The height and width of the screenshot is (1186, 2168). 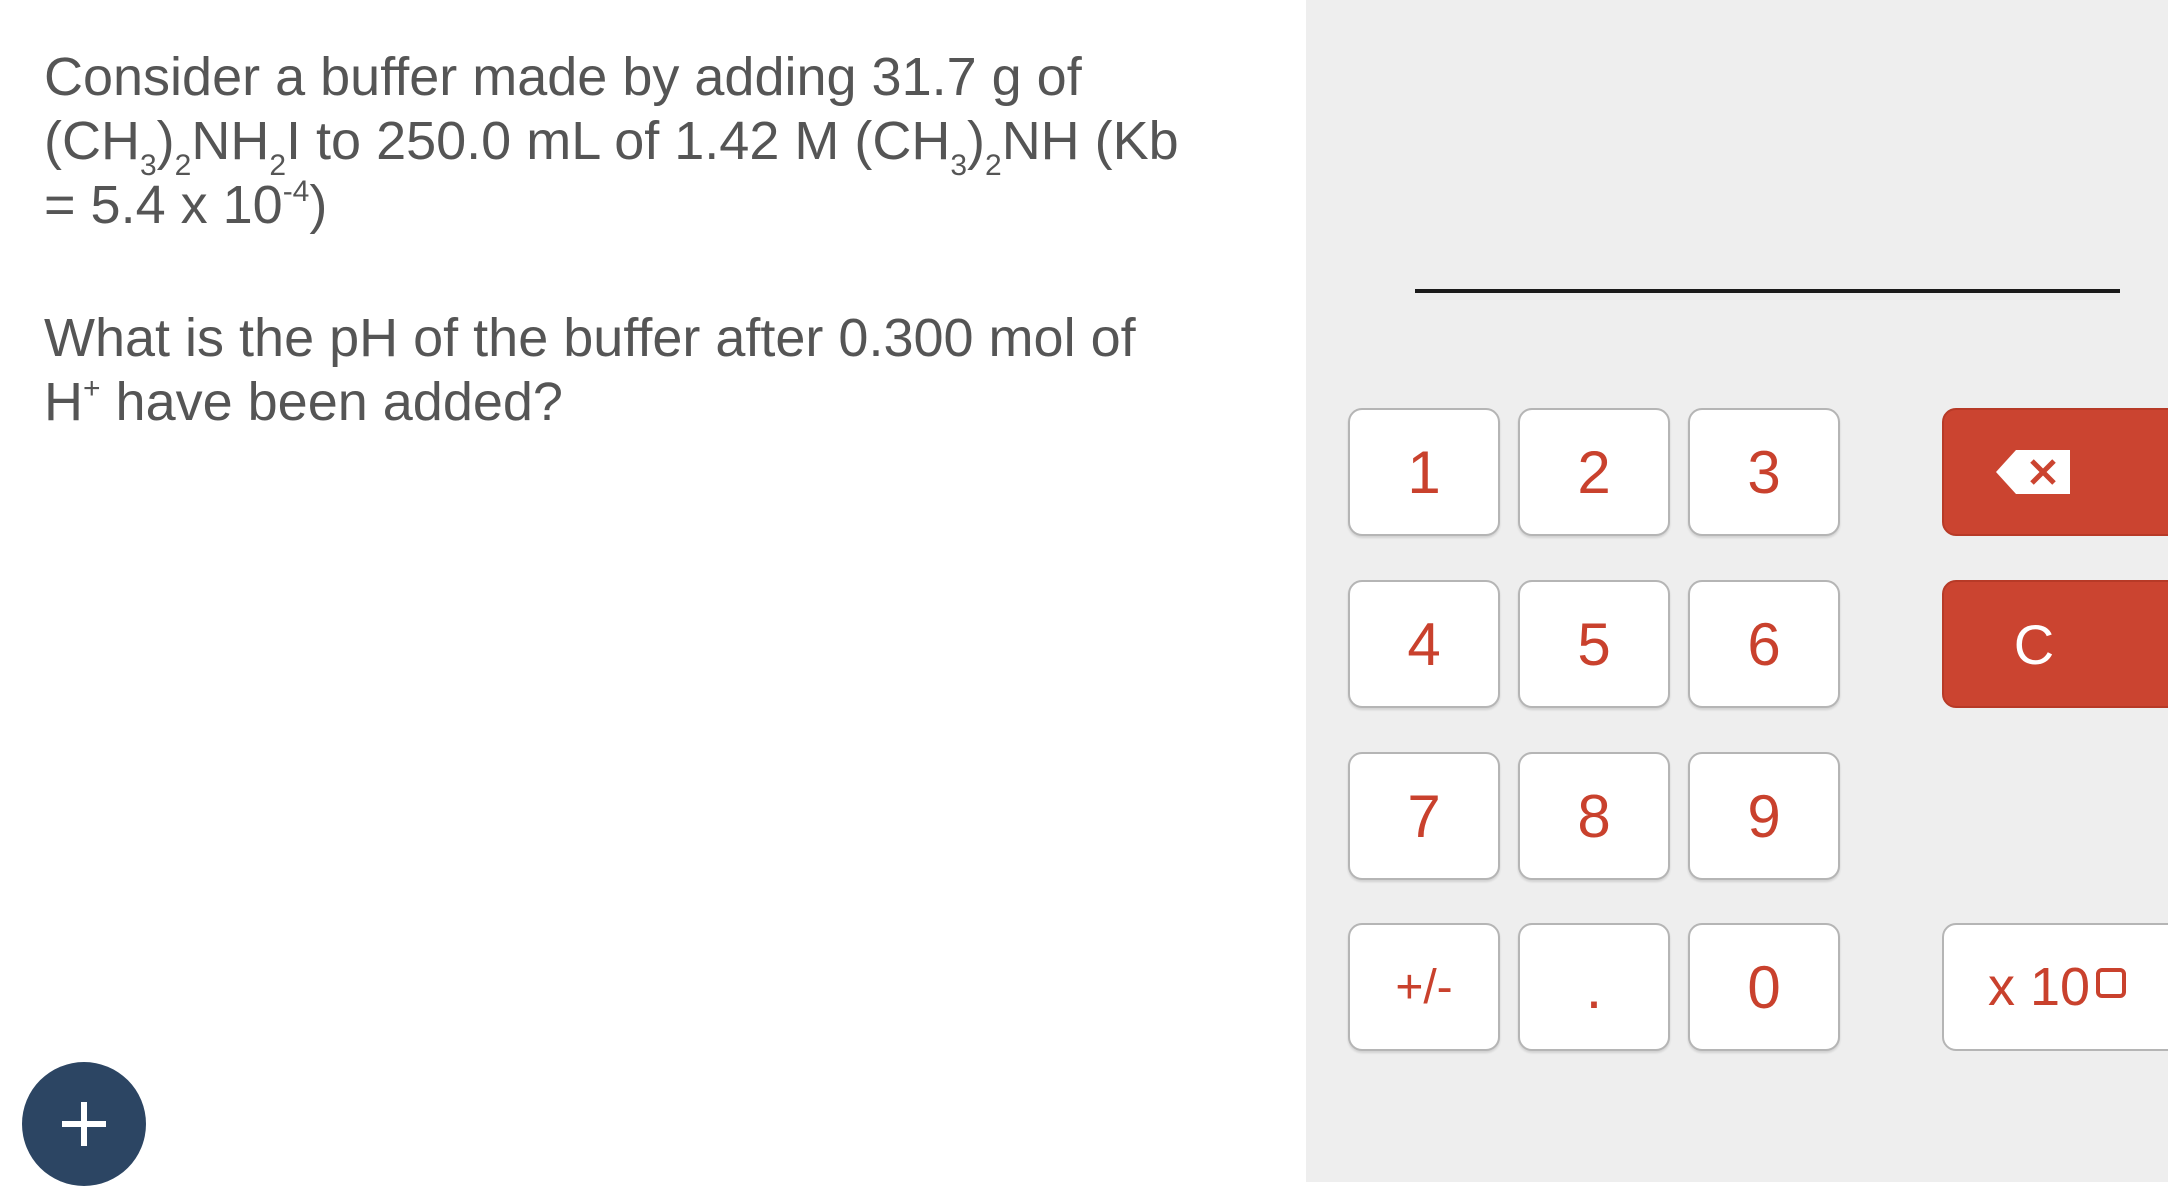 What do you see at coordinates (1767, 291) in the screenshot?
I see `answer-input-line` at bounding box center [1767, 291].